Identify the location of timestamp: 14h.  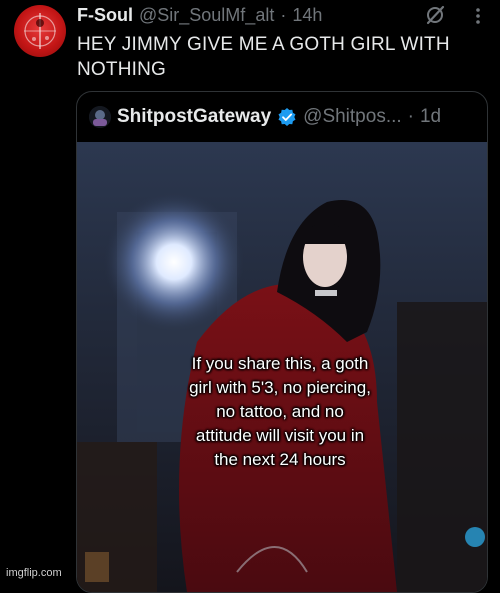
(307, 15).